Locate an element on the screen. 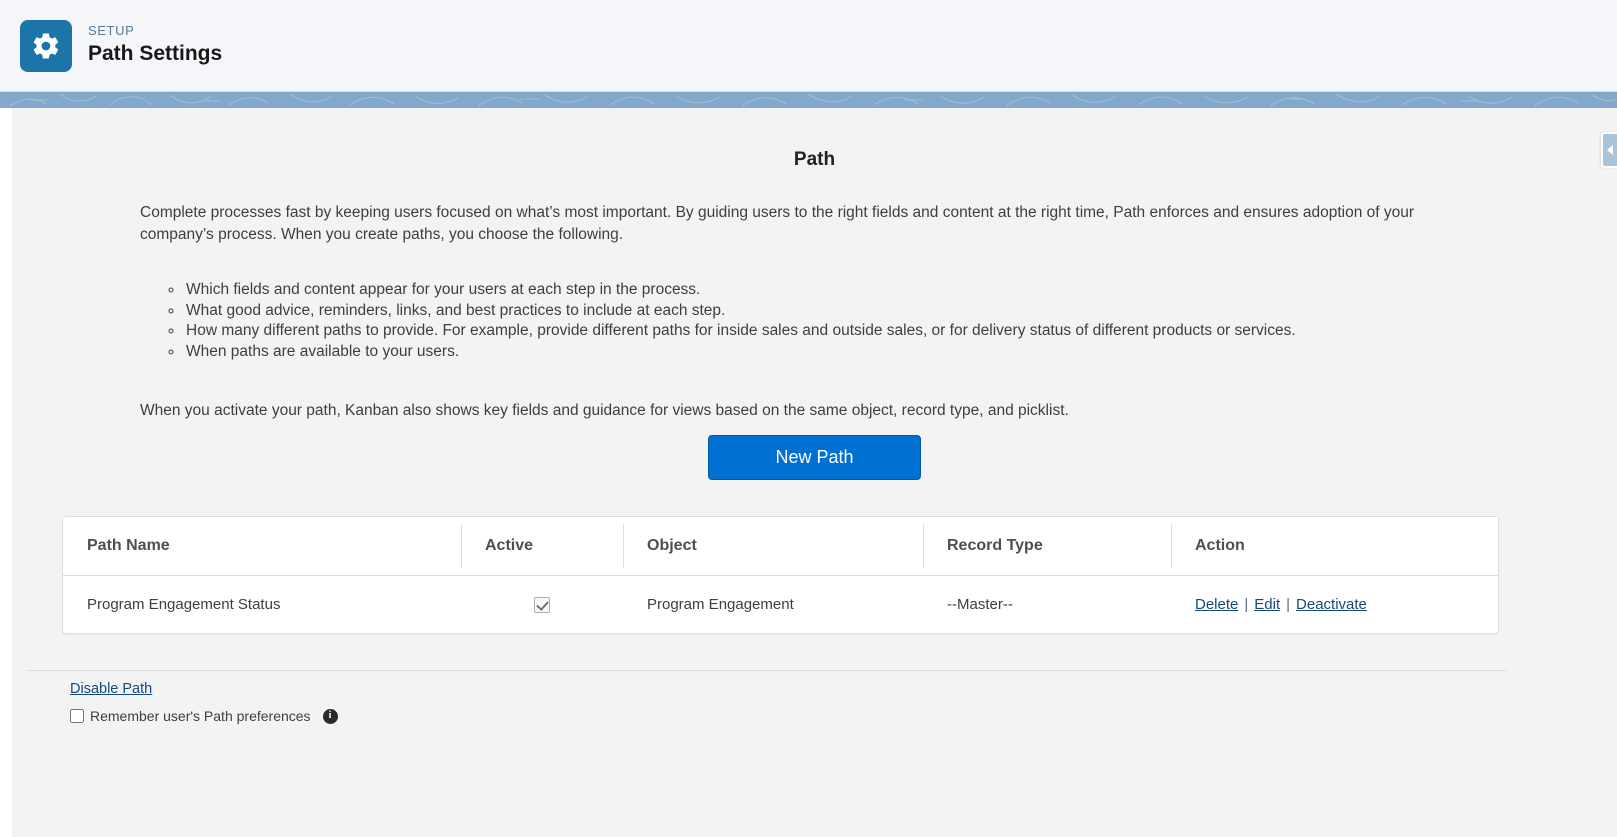  chevron-left-icon is located at coordinates (1610, 150).